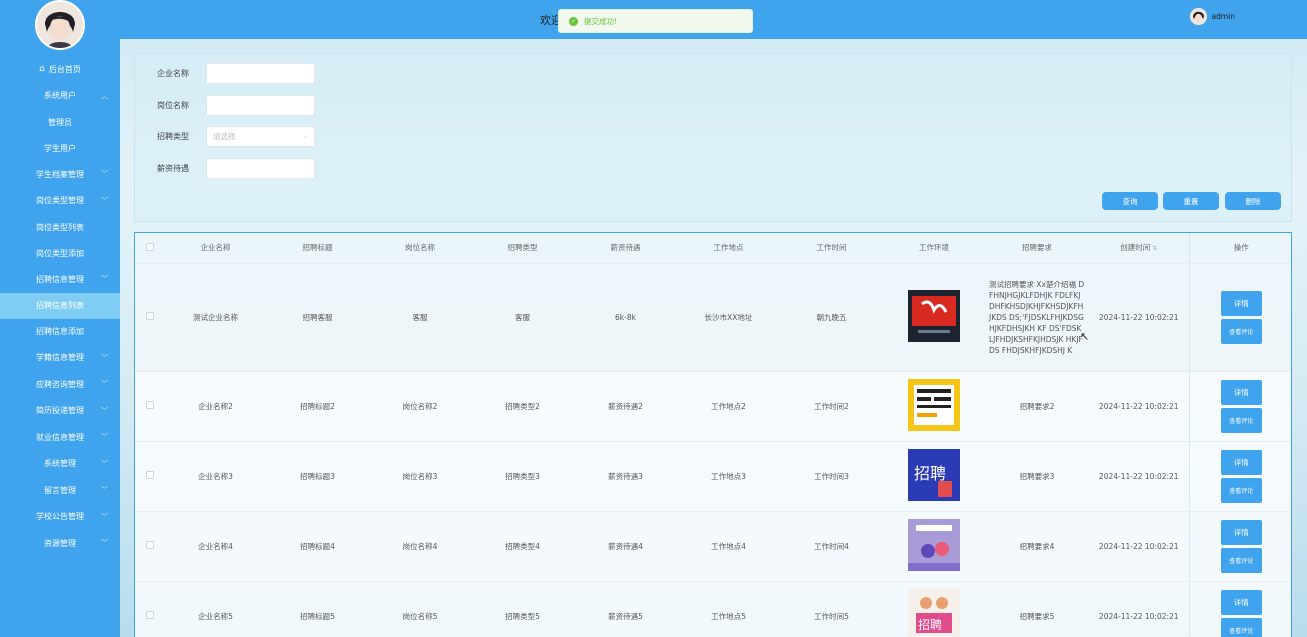  What do you see at coordinates (1198, 16) in the screenshot?
I see `user-avatar-icon` at bounding box center [1198, 16].